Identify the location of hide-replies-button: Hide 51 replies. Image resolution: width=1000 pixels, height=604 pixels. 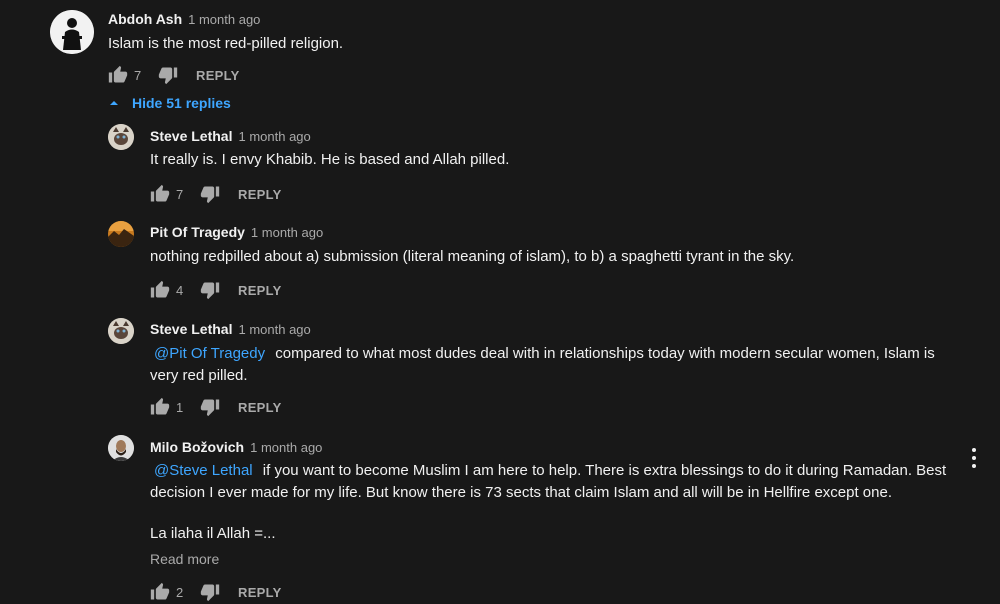
(169, 103).